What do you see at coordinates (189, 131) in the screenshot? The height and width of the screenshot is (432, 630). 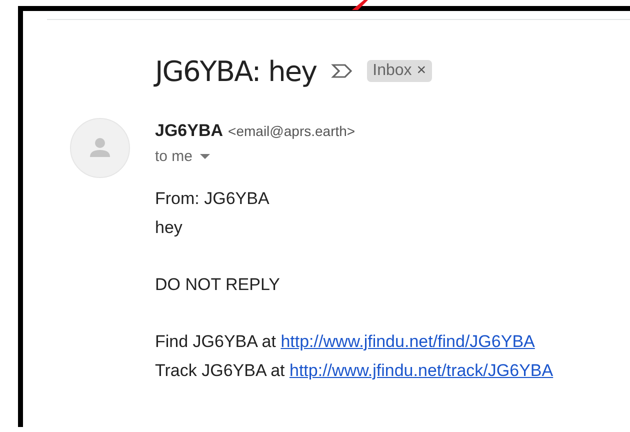 I see `sender-name: JG6YBA` at bounding box center [189, 131].